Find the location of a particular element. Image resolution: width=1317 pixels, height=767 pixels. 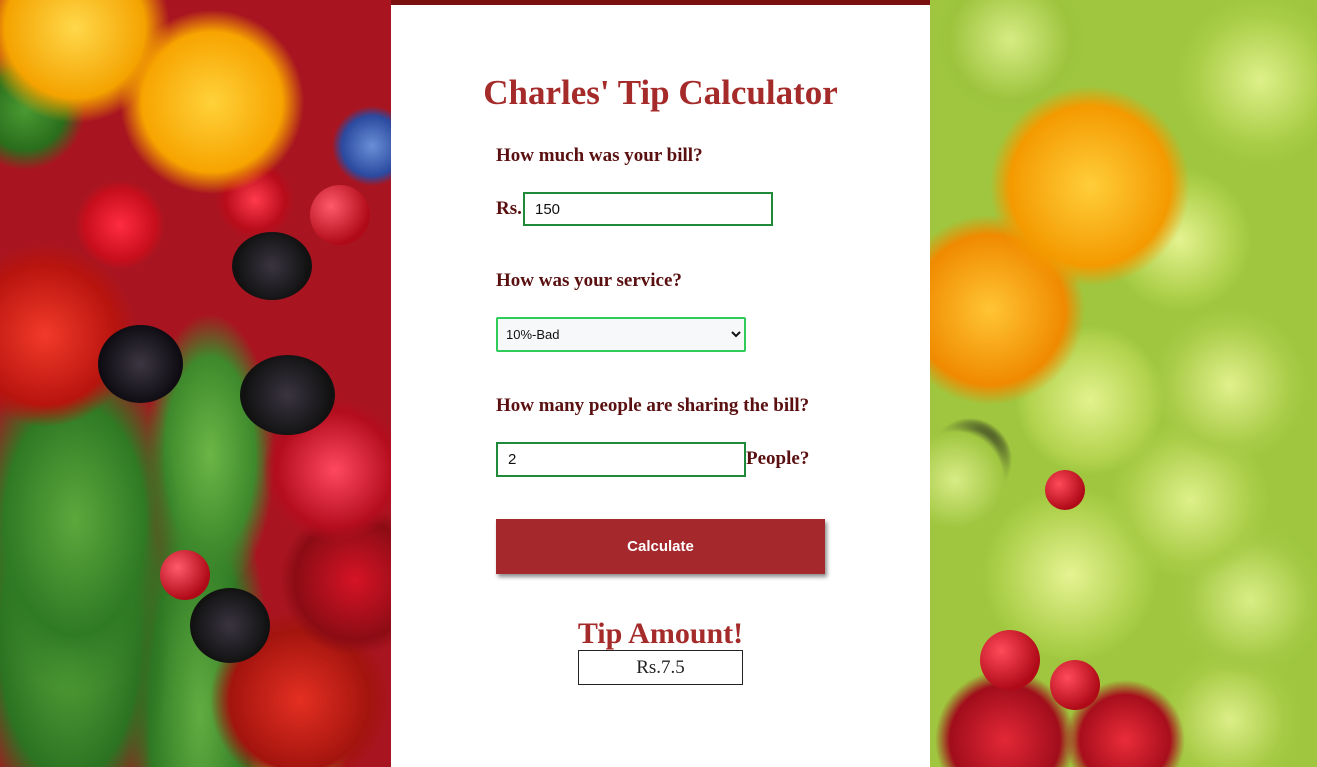

bill-currency-prefix: Rs. is located at coordinates (509, 208).